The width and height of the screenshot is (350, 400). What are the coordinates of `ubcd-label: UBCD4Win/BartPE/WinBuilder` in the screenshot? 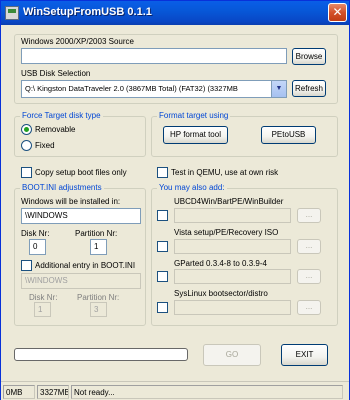 It's located at (229, 201).